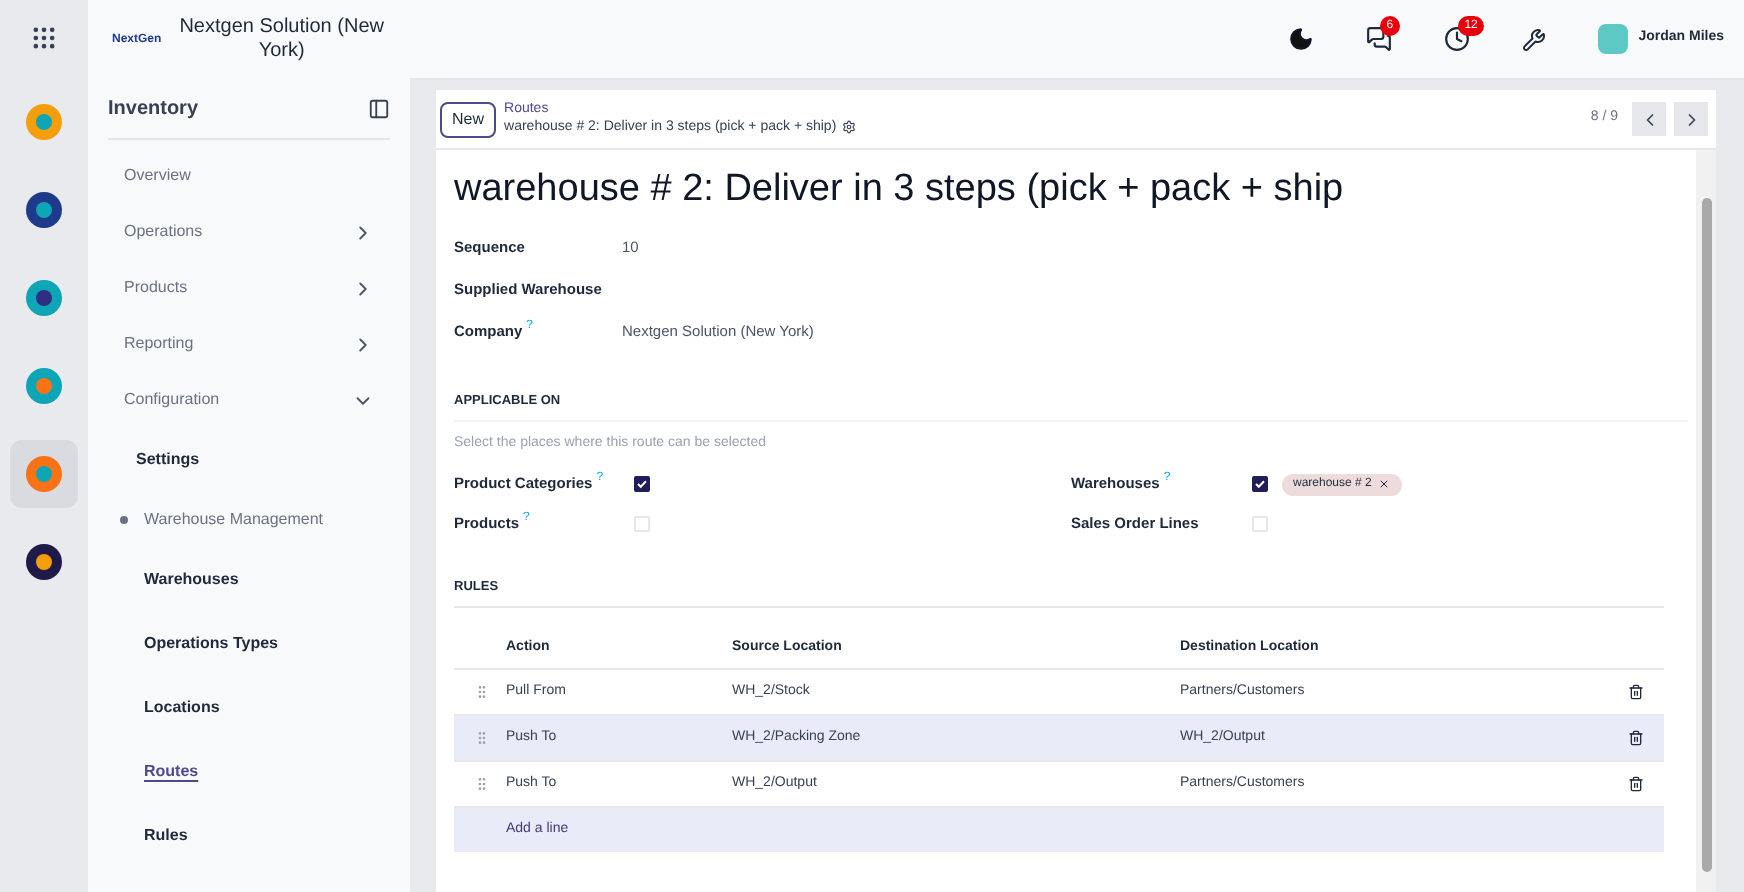 The image size is (1744, 892). What do you see at coordinates (379, 109) in the screenshot?
I see `sidebar-toggle-icon` at bounding box center [379, 109].